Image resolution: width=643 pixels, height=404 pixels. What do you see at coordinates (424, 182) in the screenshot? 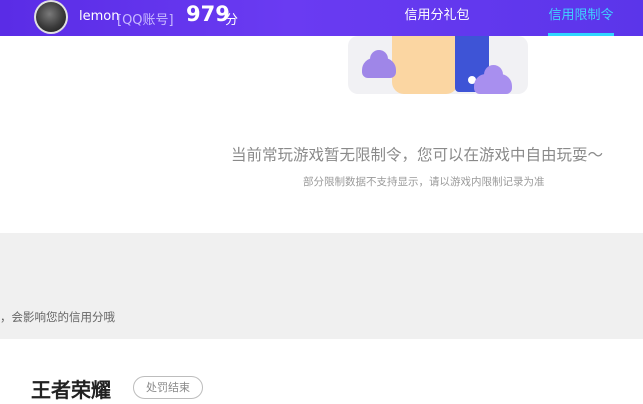
I see `empty-state-note: 部分限制数据不支持显示，请以游戏内限制记录为准` at bounding box center [424, 182].